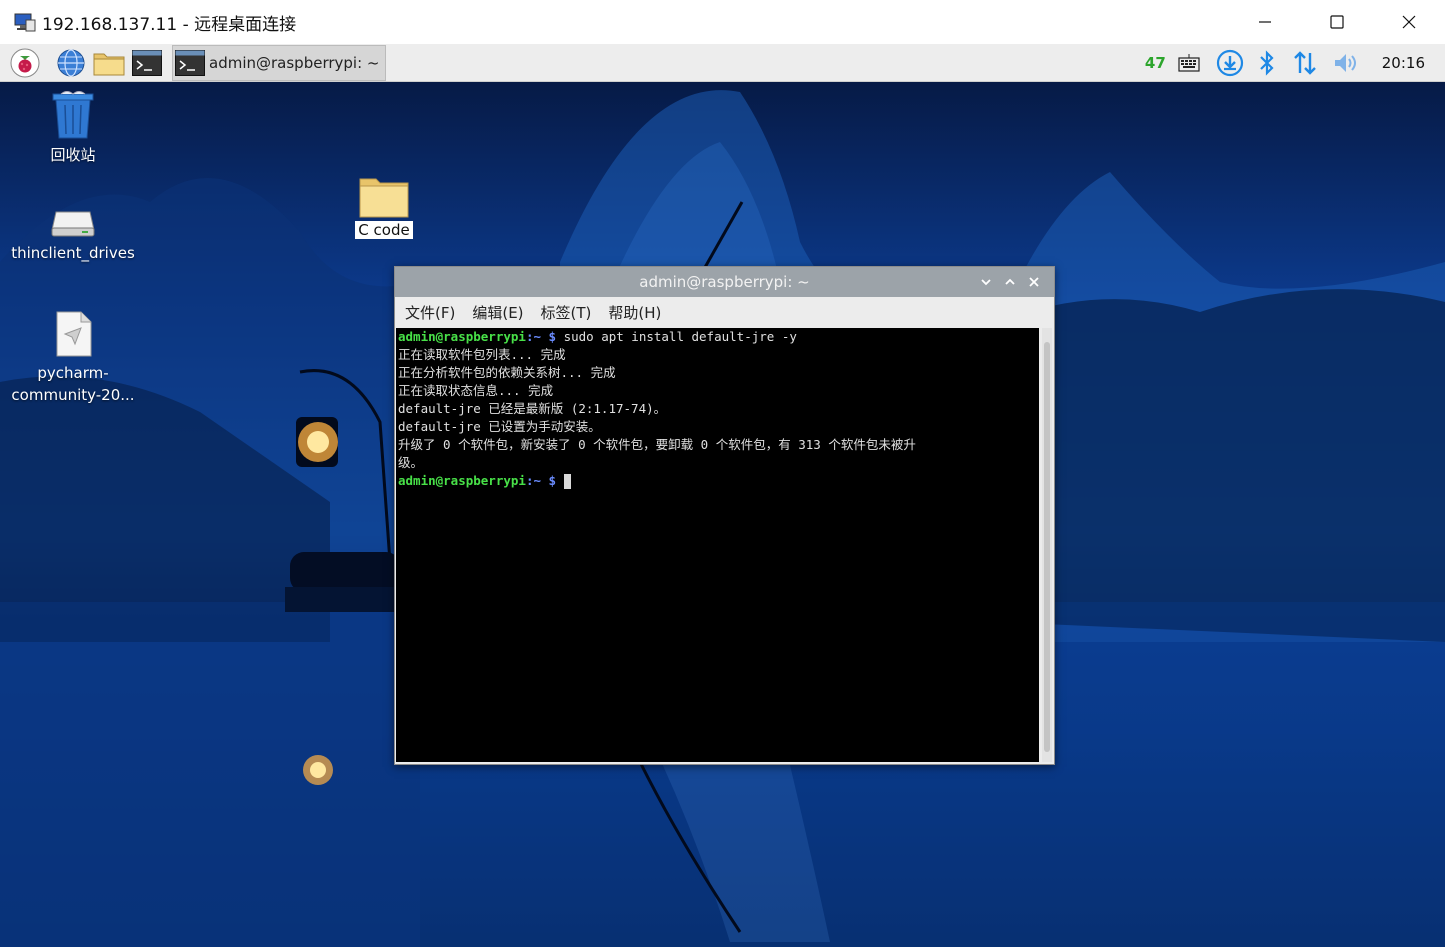 The width and height of the screenshot is (1445, 947). I want to click on cpu-usage: 47, so click(1155, 63).